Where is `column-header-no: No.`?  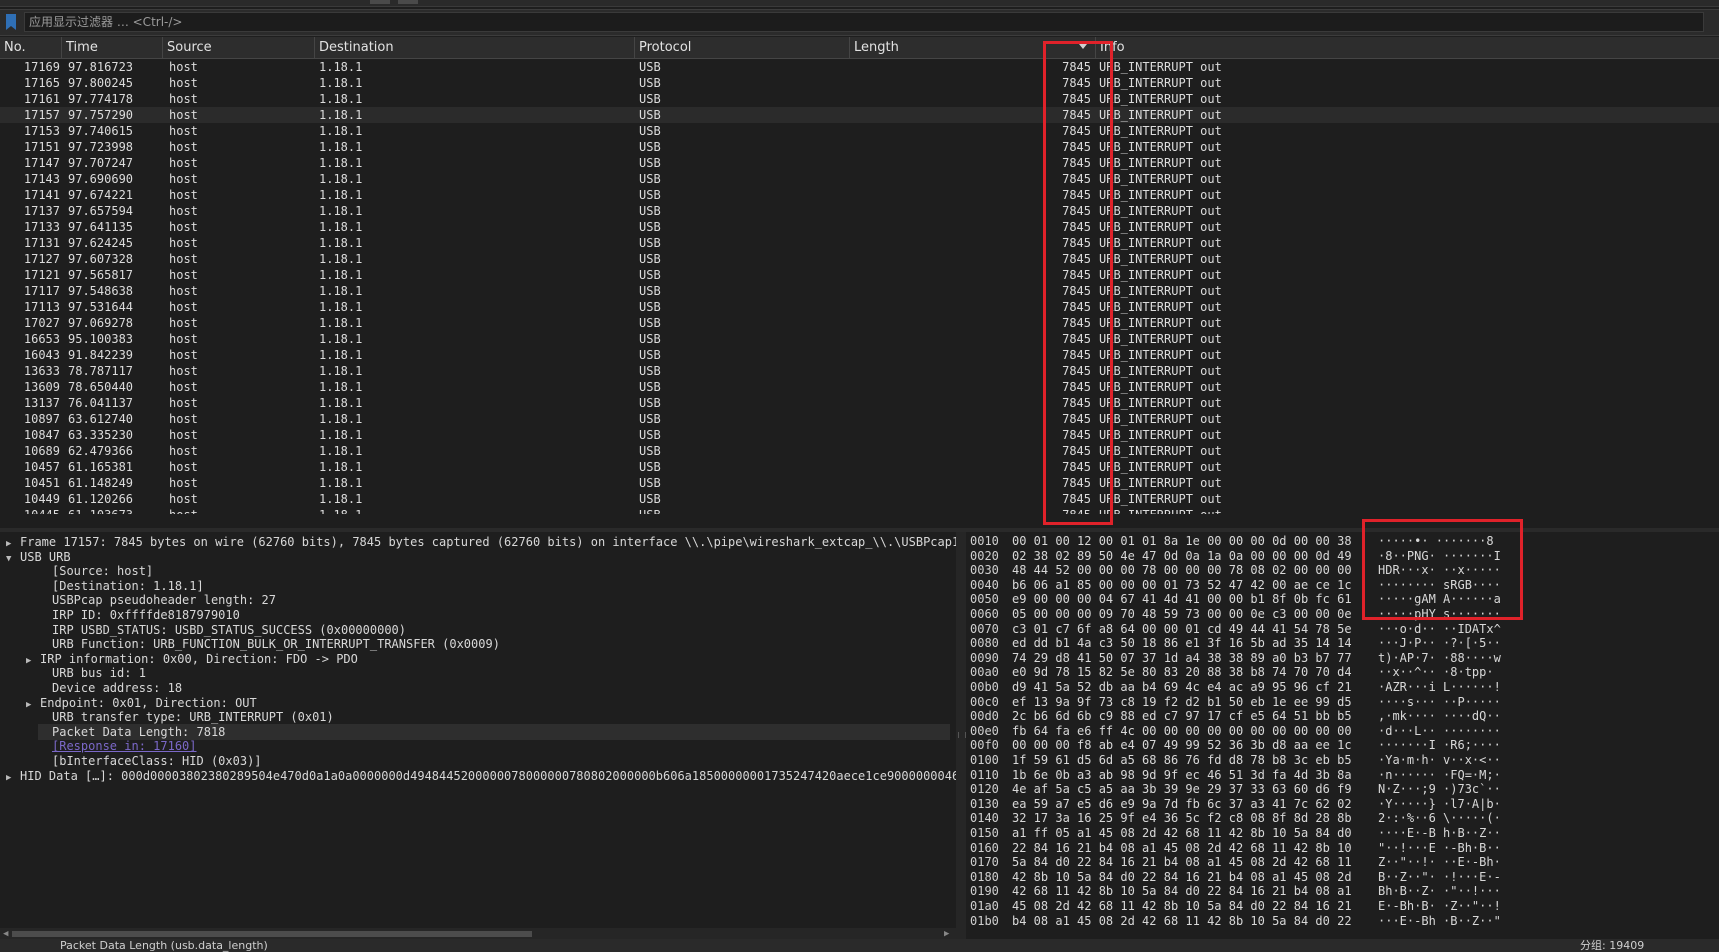
column-header-no: No. is located at coordinates (31, 47).